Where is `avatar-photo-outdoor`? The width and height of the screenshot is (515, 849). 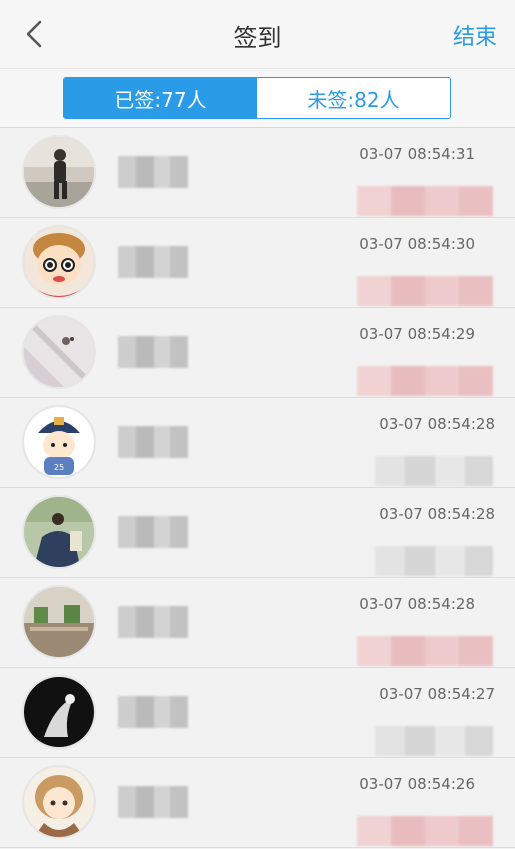 avatar-photo-outdoor is located at coordinates (59, 532).